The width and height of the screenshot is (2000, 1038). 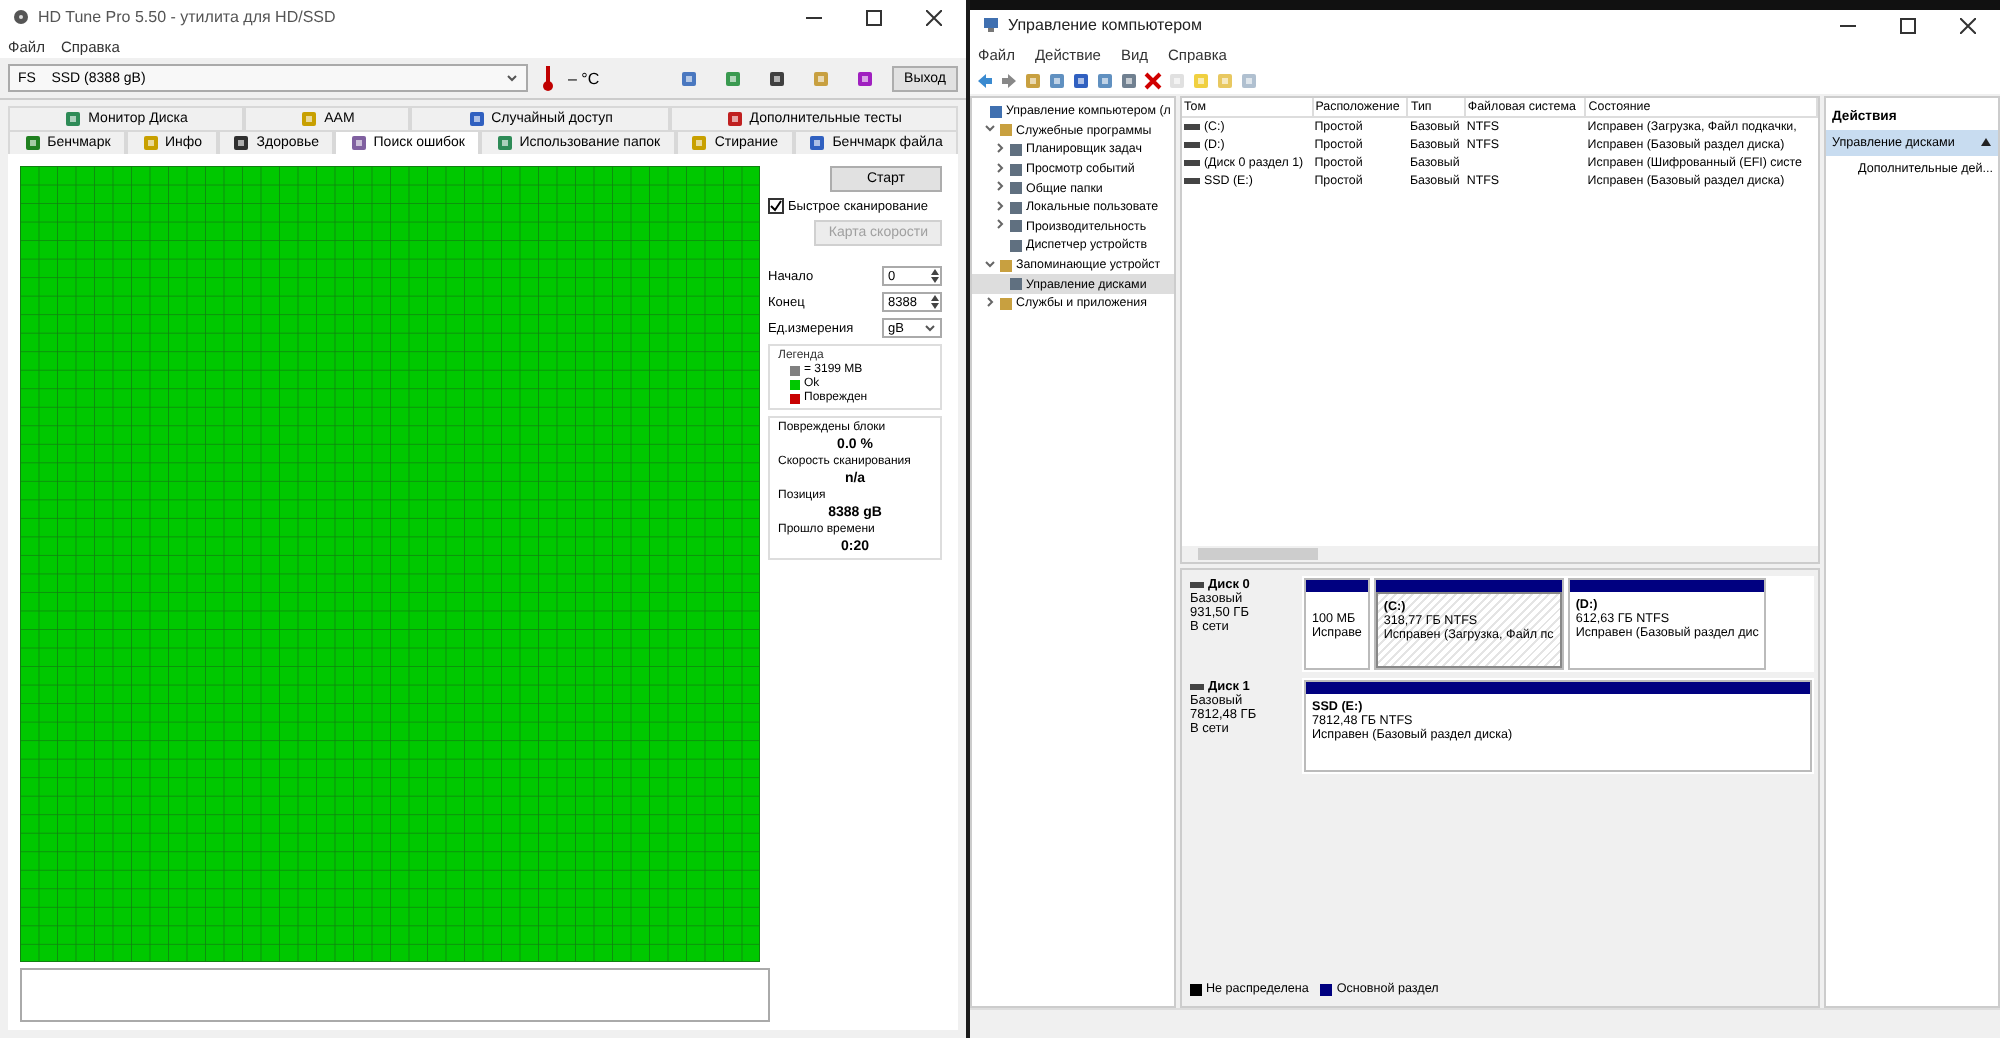 What do you see at coordinates (1009, 81) in the screenshot?
I see `forward-icon` at bounding box center [1009, 81].